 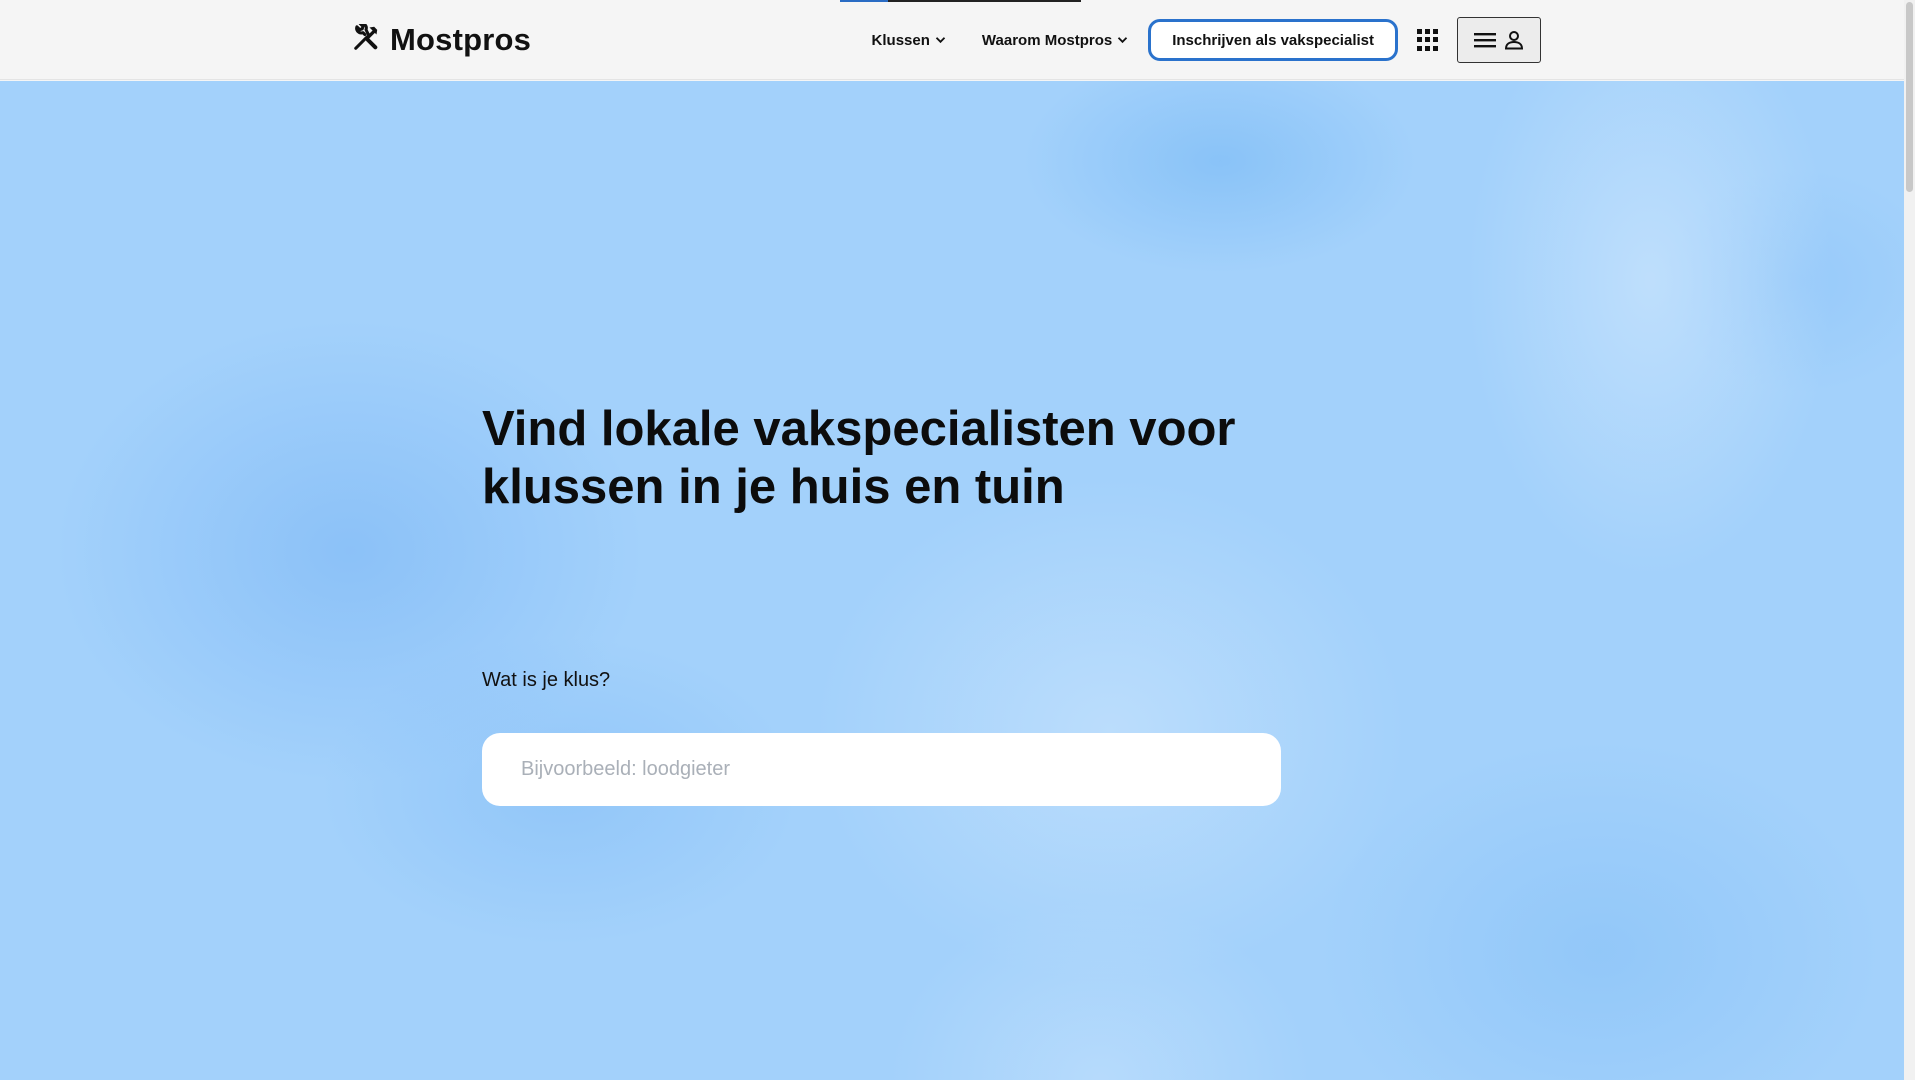 What do you see at coordinates (1514, 40) in the screenshot?
I see `user-icon` at bounding box center [1514, 40].